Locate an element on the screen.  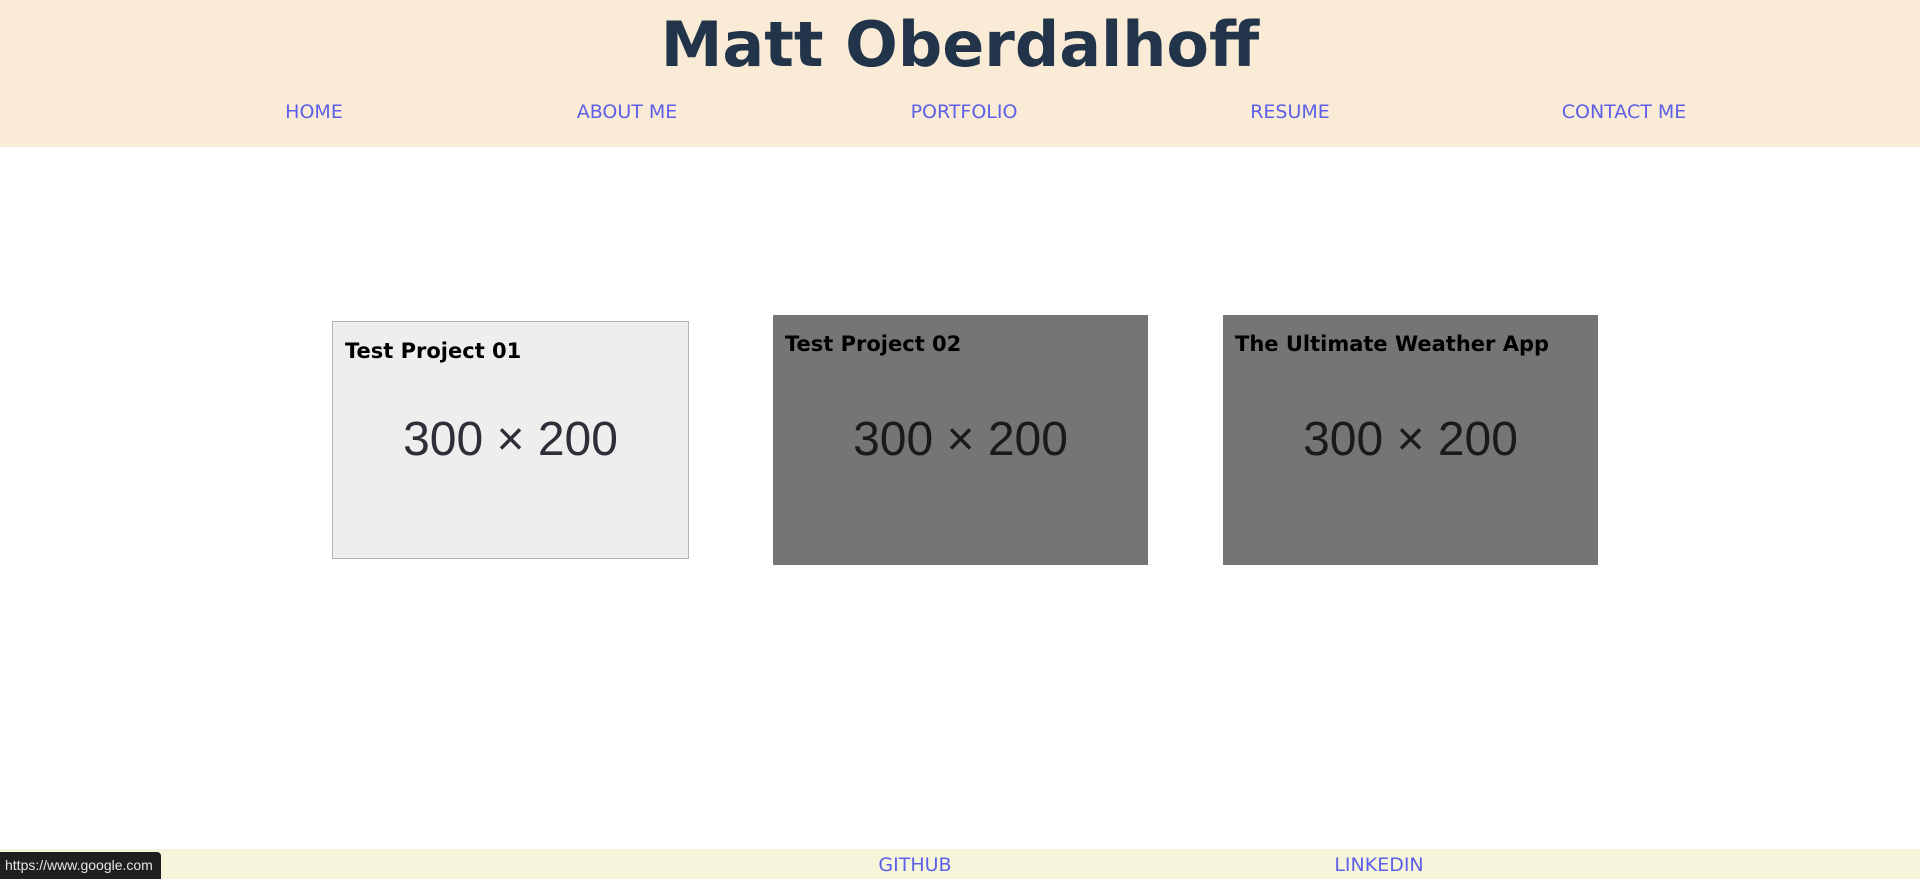
site-title: Matt Oberdalhoff is located at coordinates (960, 44).